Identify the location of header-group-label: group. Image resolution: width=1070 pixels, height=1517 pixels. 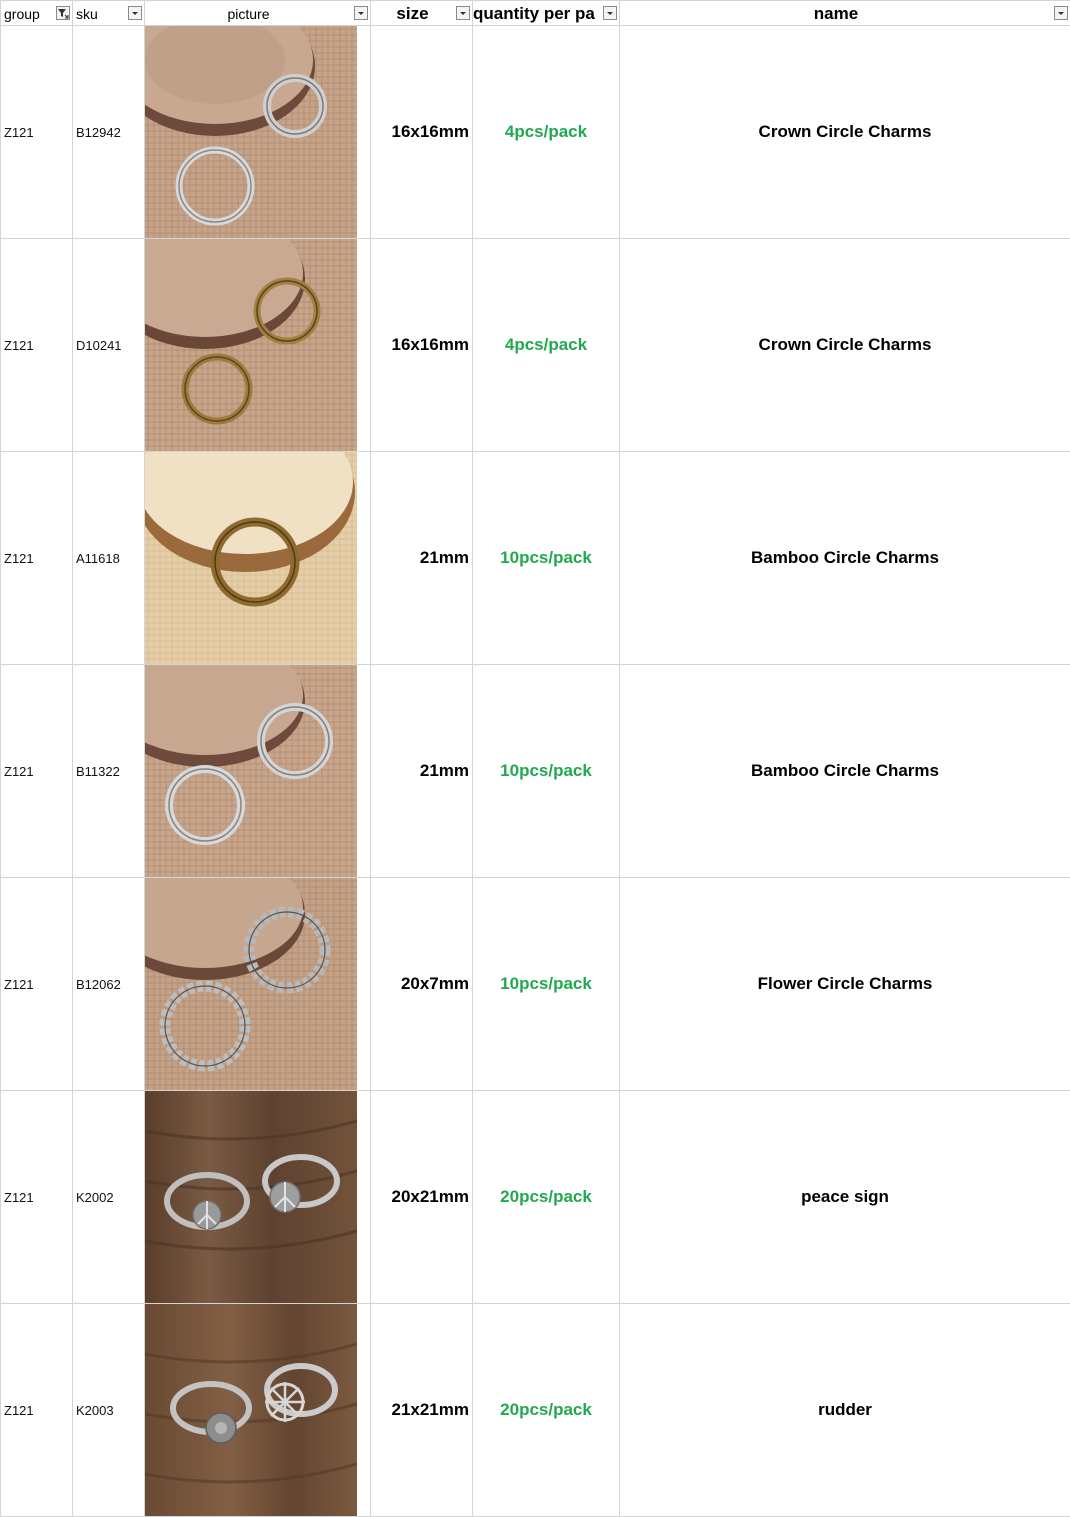
(22, 14).